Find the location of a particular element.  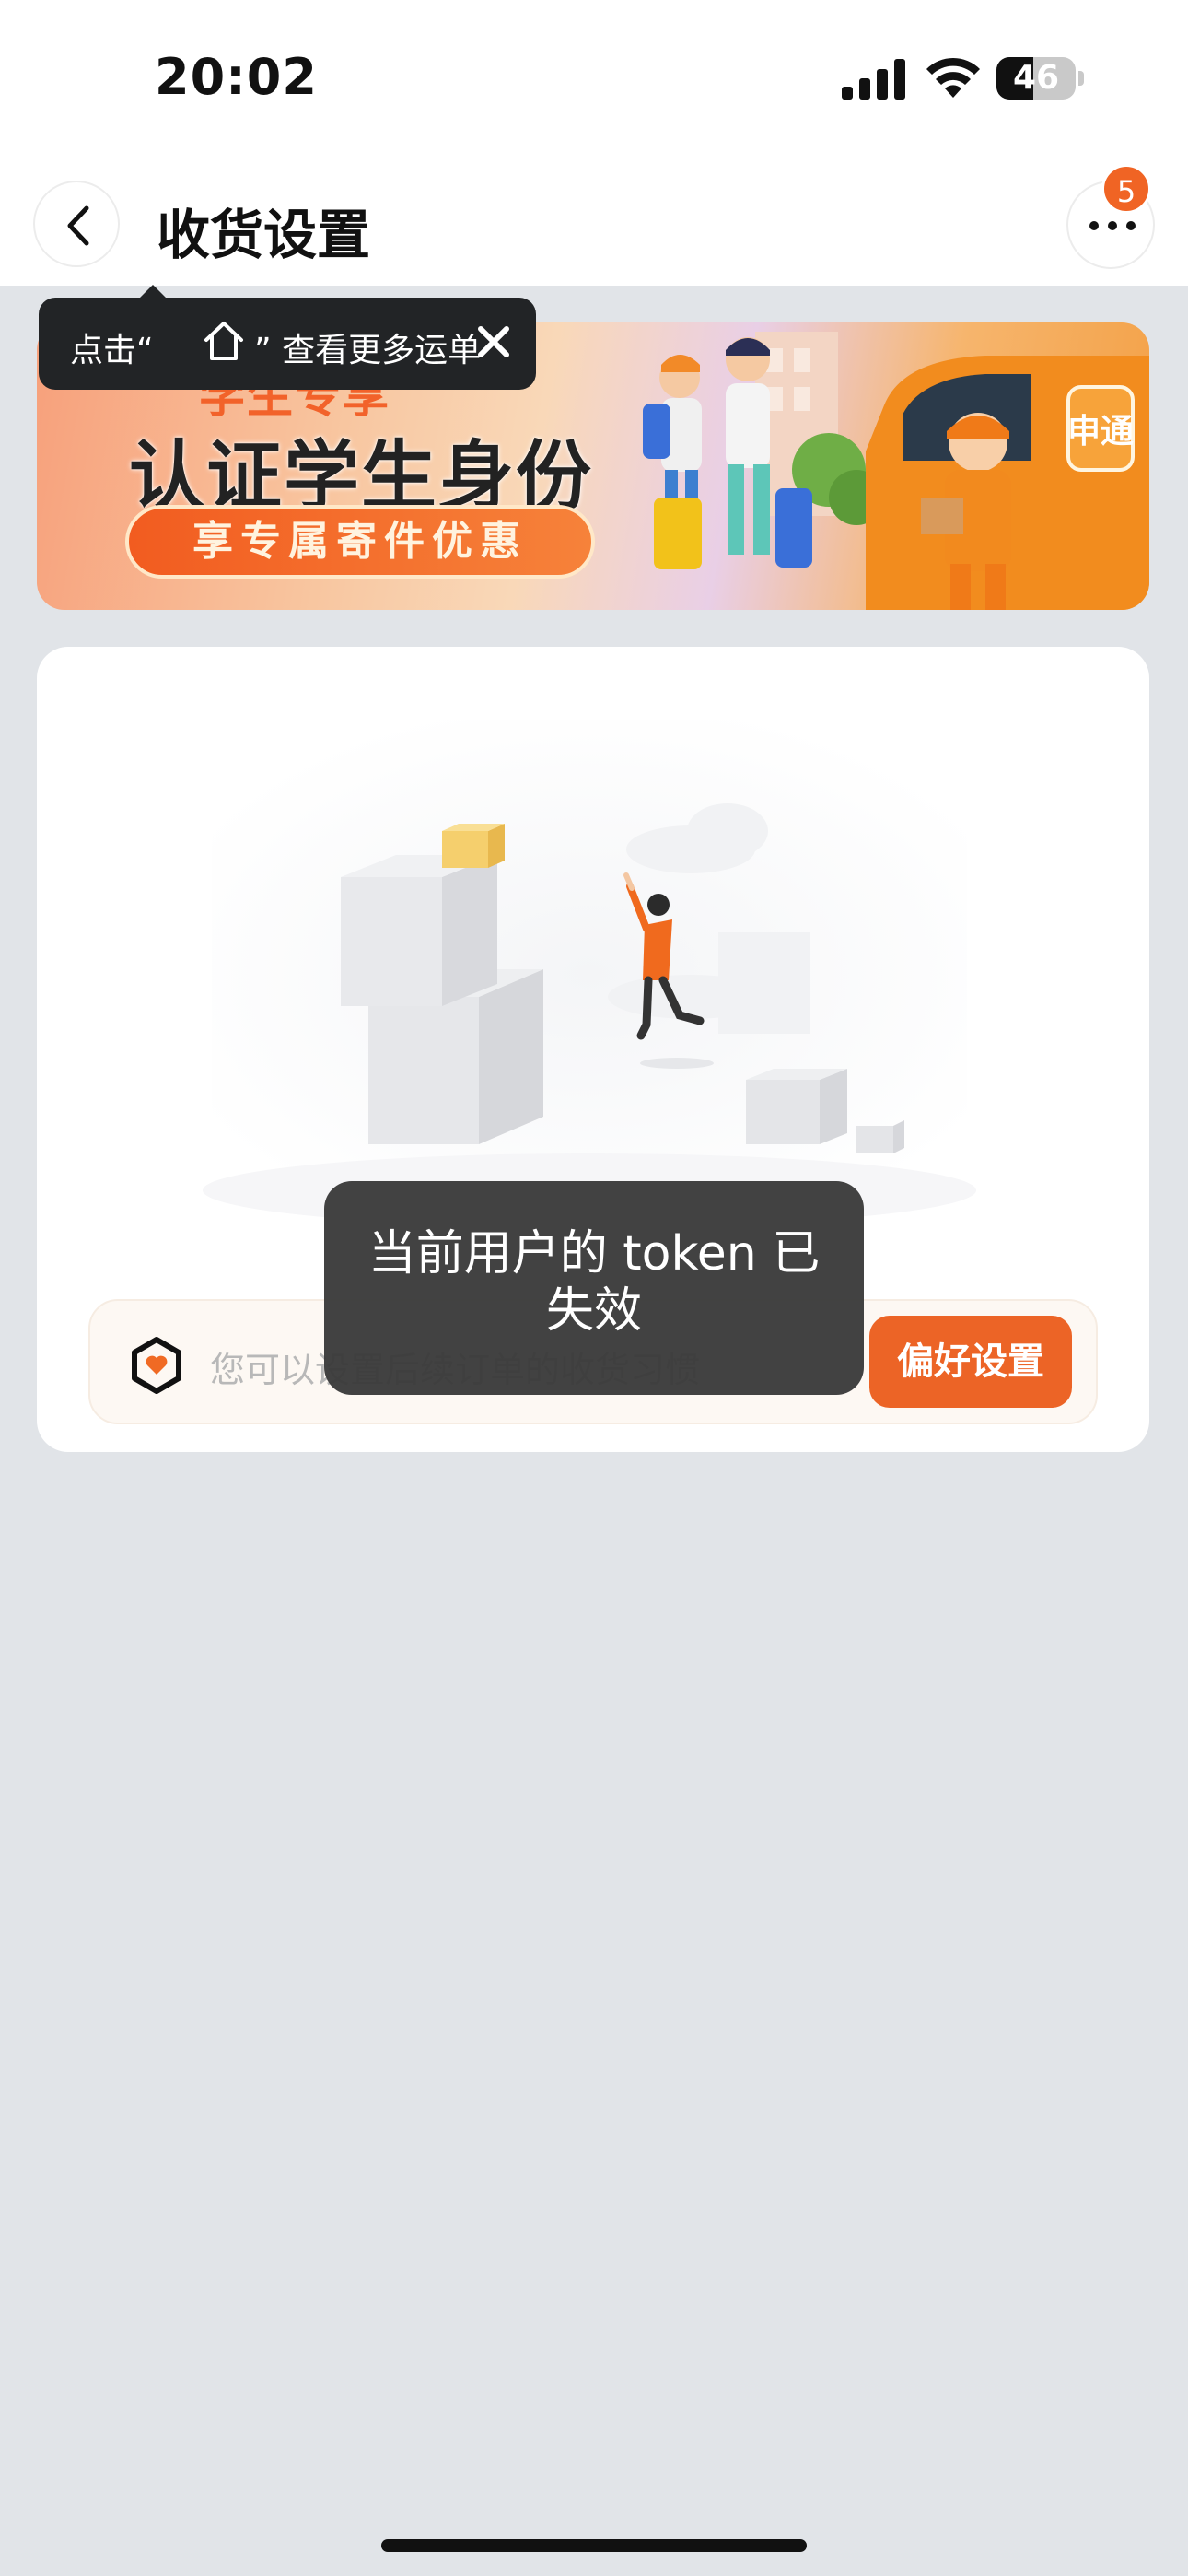

tooltip-text-prefix: 点击“ is located at coordinates (112, 350).